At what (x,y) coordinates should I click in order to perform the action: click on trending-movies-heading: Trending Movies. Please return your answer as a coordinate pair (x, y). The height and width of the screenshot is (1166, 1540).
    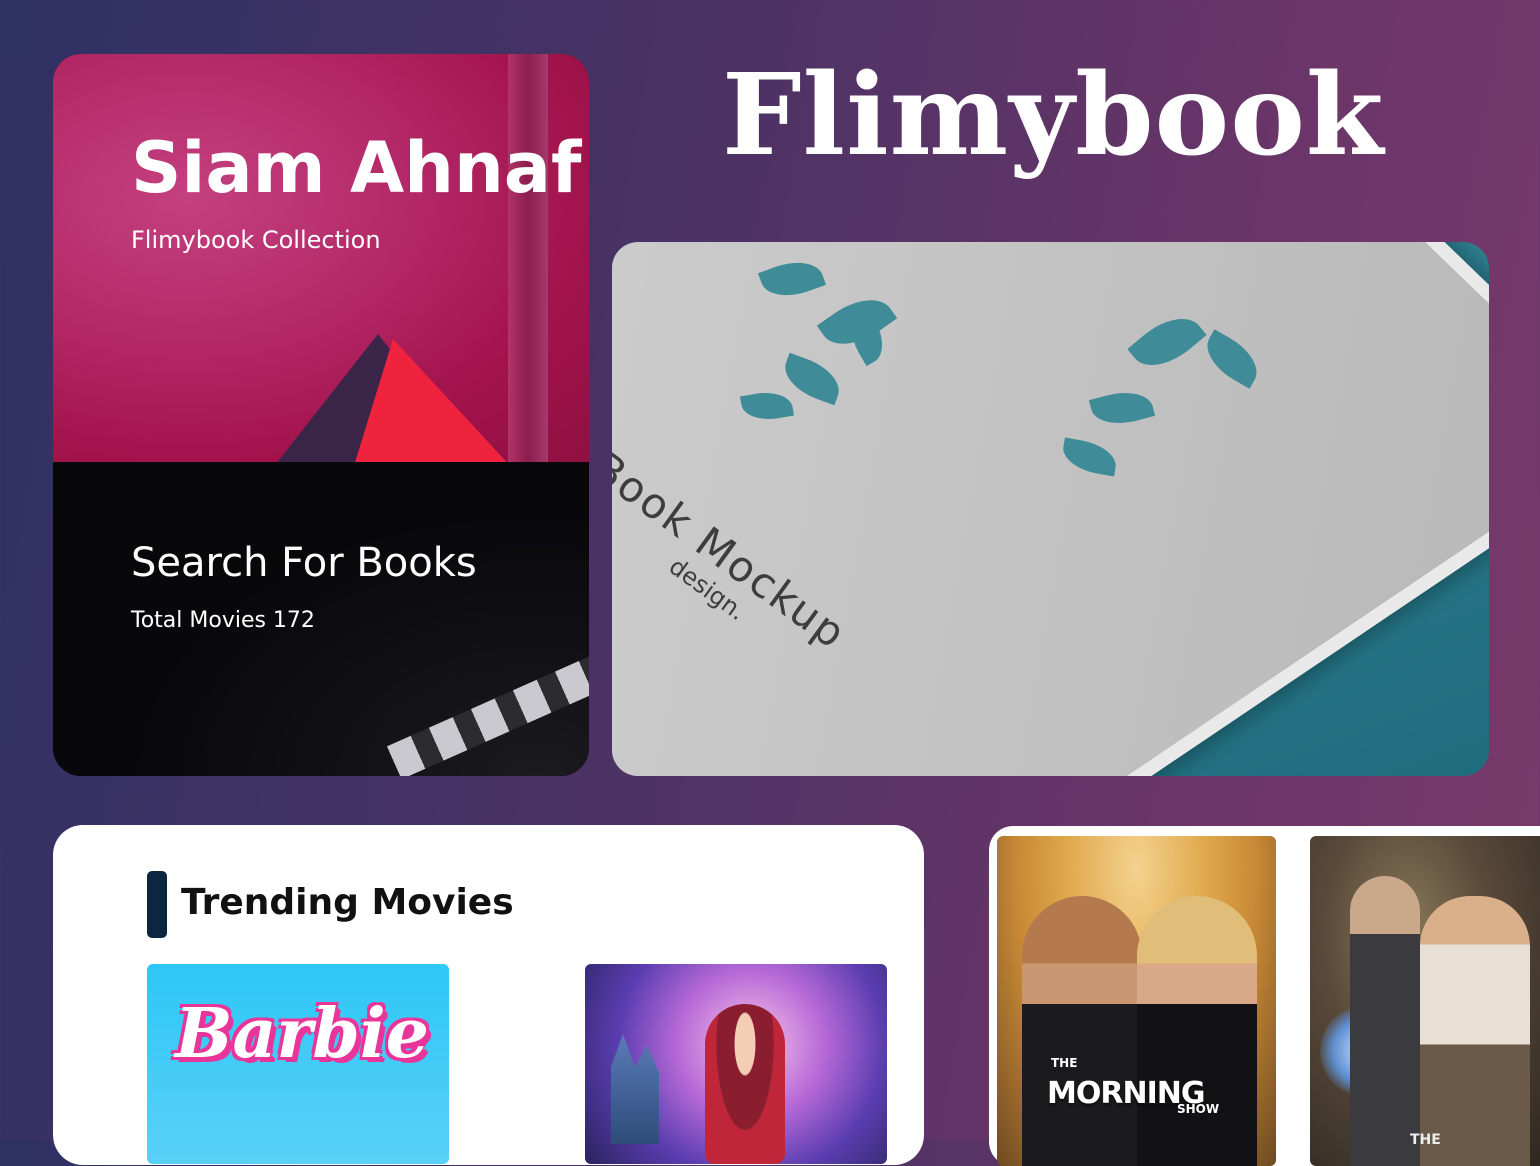
    Looking at the image, I should click on (347, 902).